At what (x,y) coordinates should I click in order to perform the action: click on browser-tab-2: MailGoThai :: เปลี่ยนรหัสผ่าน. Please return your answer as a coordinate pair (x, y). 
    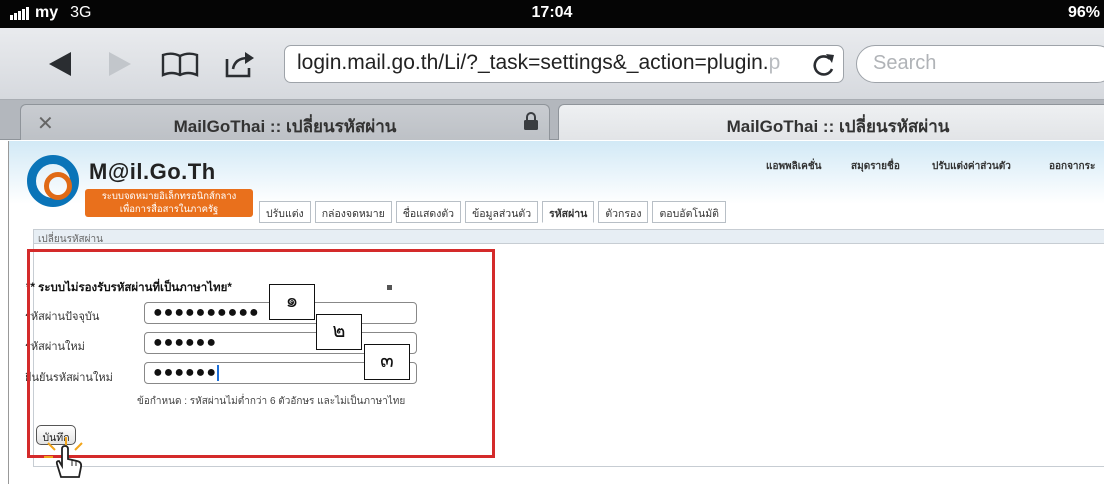
    Looking at the image, I should click on (831, 122).